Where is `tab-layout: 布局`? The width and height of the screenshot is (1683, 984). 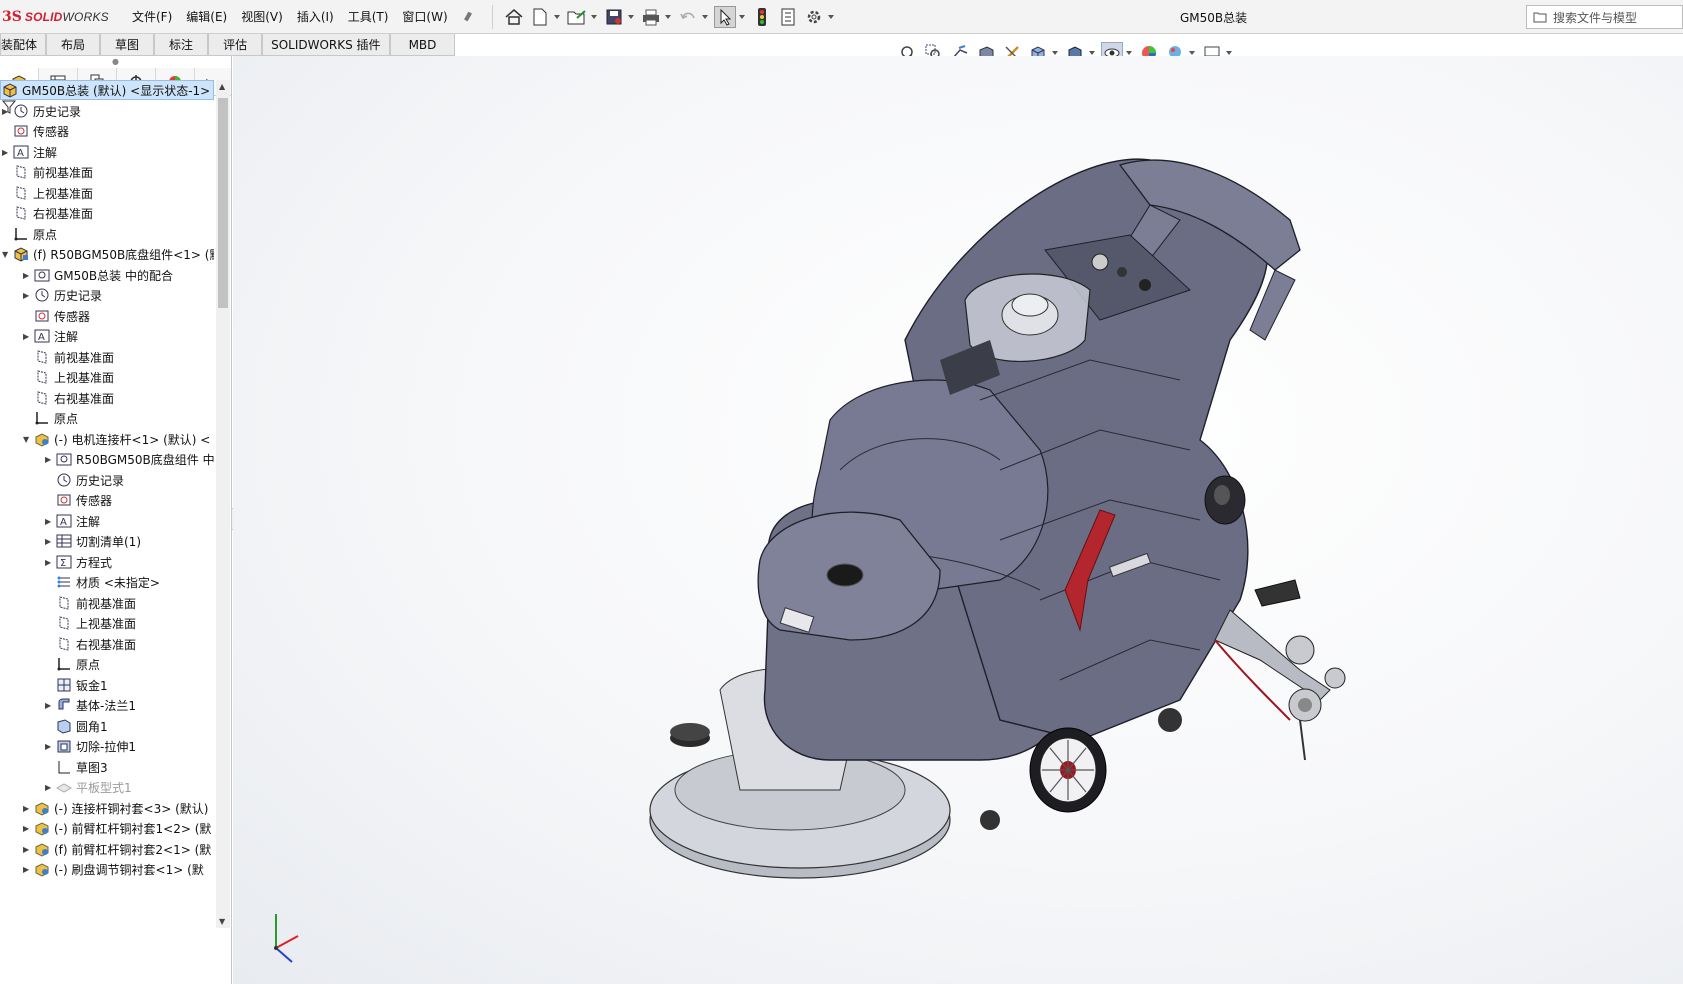
tab-layout: 布局 is located at coordinates (73, 45).